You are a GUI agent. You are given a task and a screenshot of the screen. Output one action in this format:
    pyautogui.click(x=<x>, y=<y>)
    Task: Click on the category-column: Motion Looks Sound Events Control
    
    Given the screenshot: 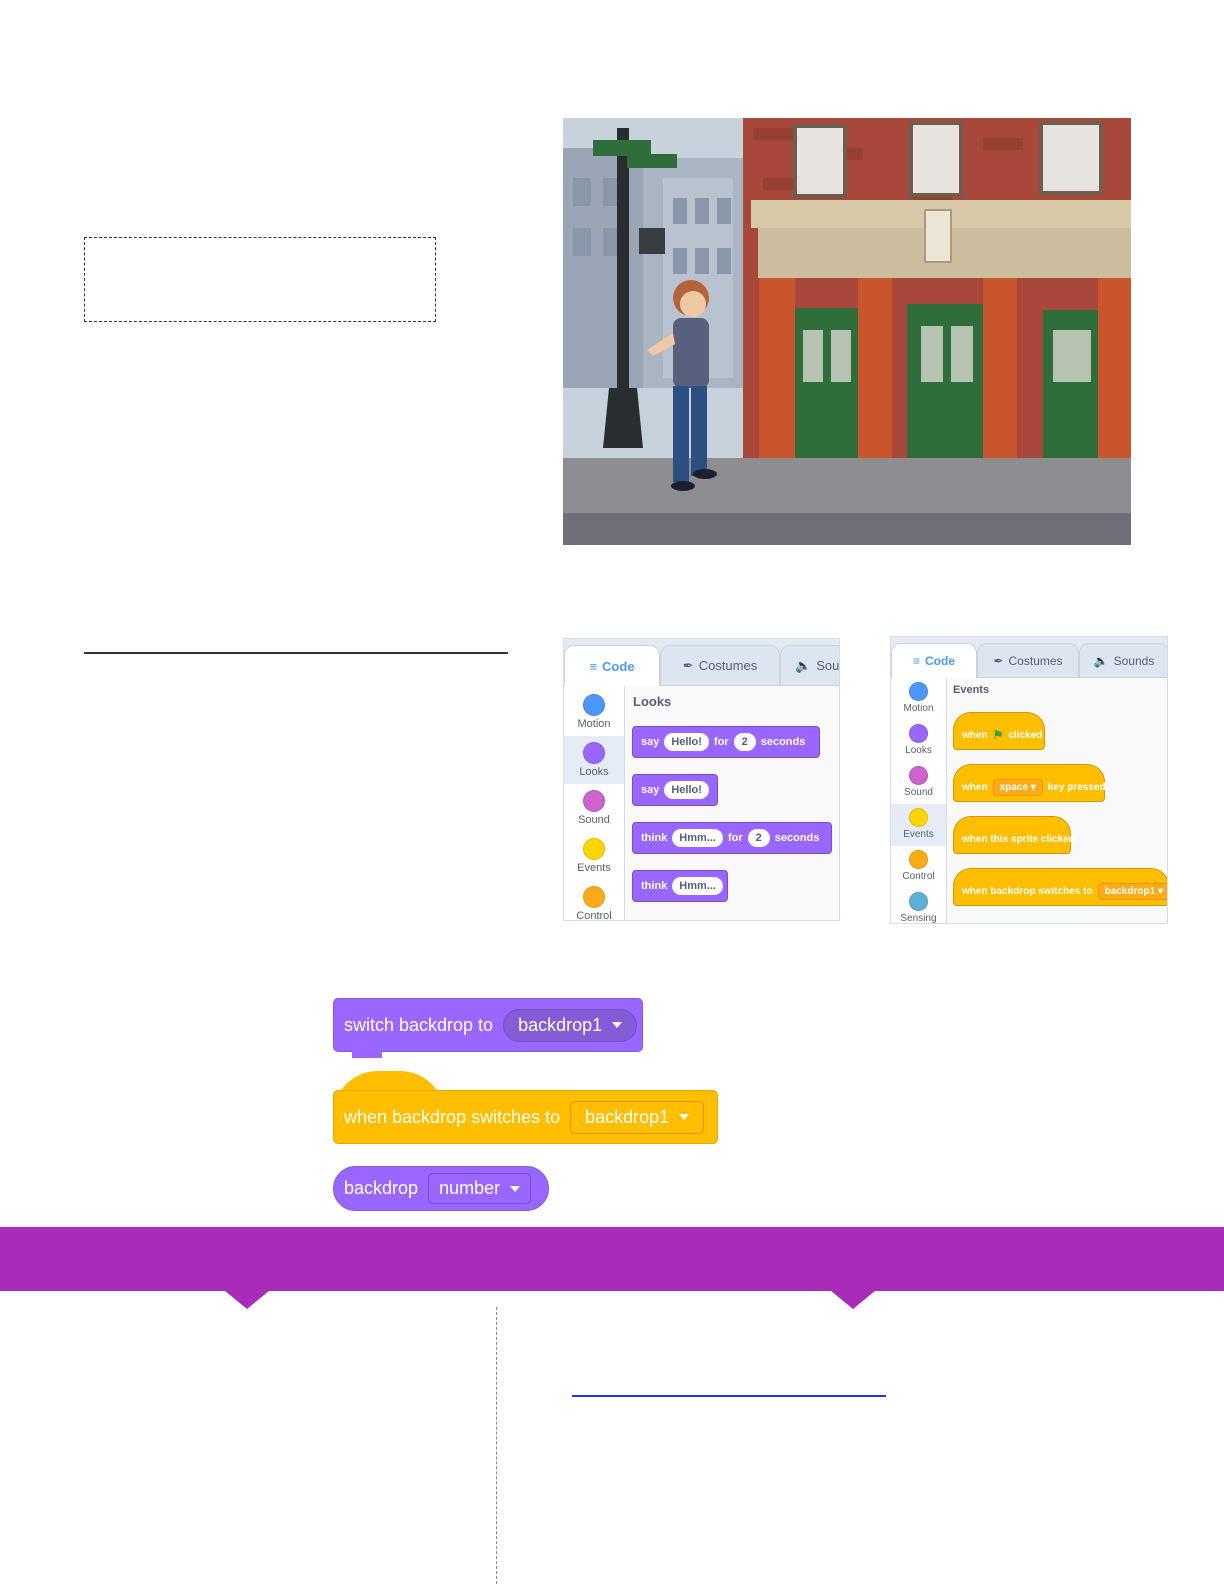 What is the action you would take?
    pyautogui.click(x=594, y=803)
    